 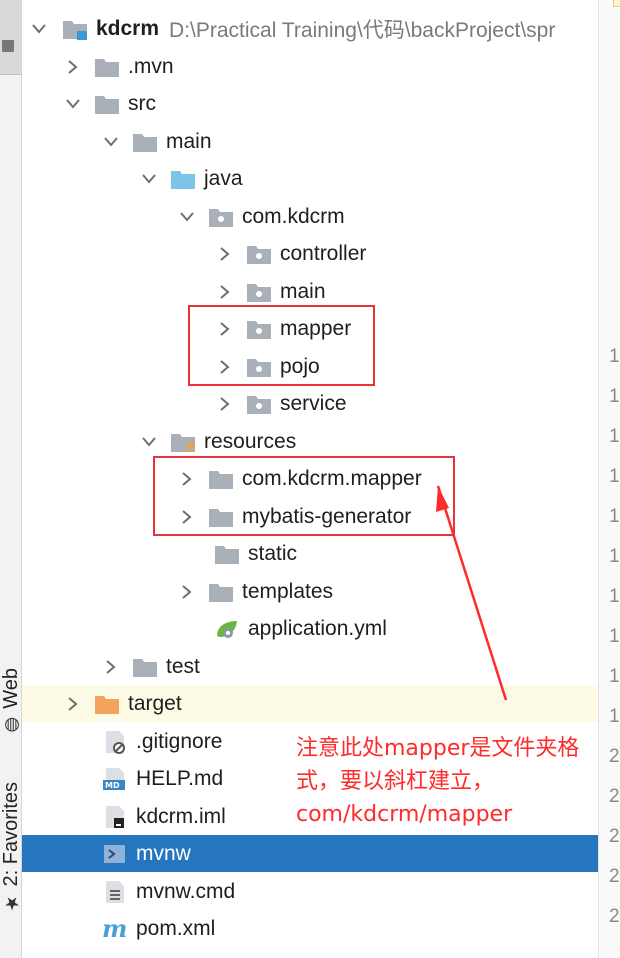 I want to click on annotation-line: 式，要以斜杠建立，, so click(x=395, y=781).